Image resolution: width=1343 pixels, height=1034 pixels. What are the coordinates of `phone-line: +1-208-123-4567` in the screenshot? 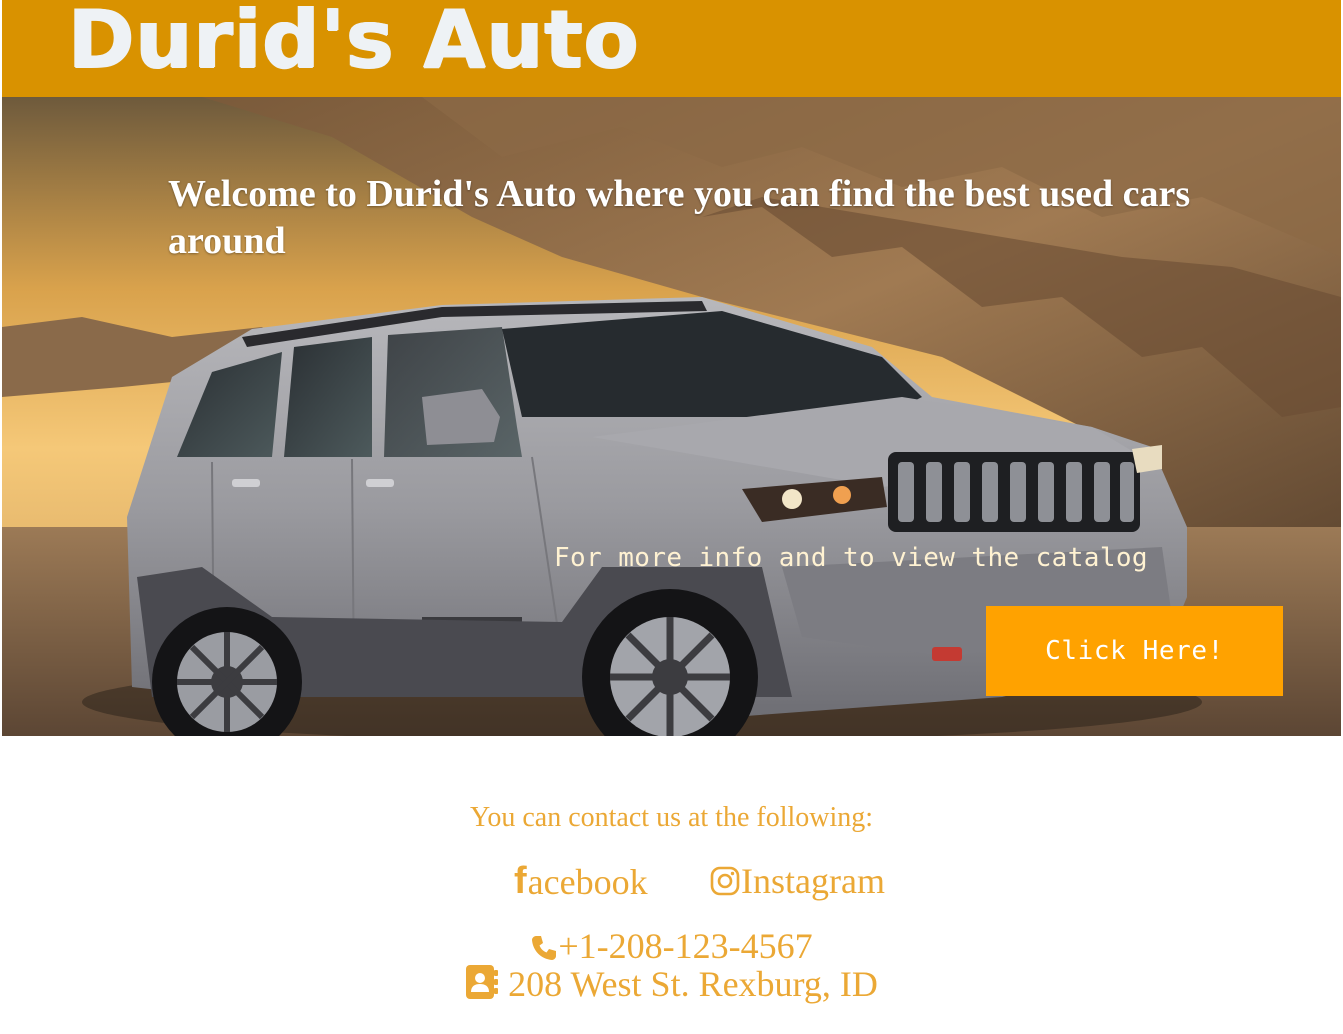 It's located at (671, 946).